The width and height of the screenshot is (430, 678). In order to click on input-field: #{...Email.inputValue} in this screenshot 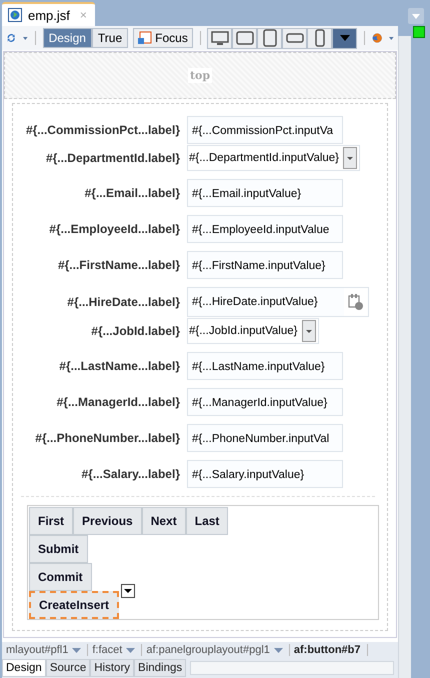, I will do `click(265, 193)`.